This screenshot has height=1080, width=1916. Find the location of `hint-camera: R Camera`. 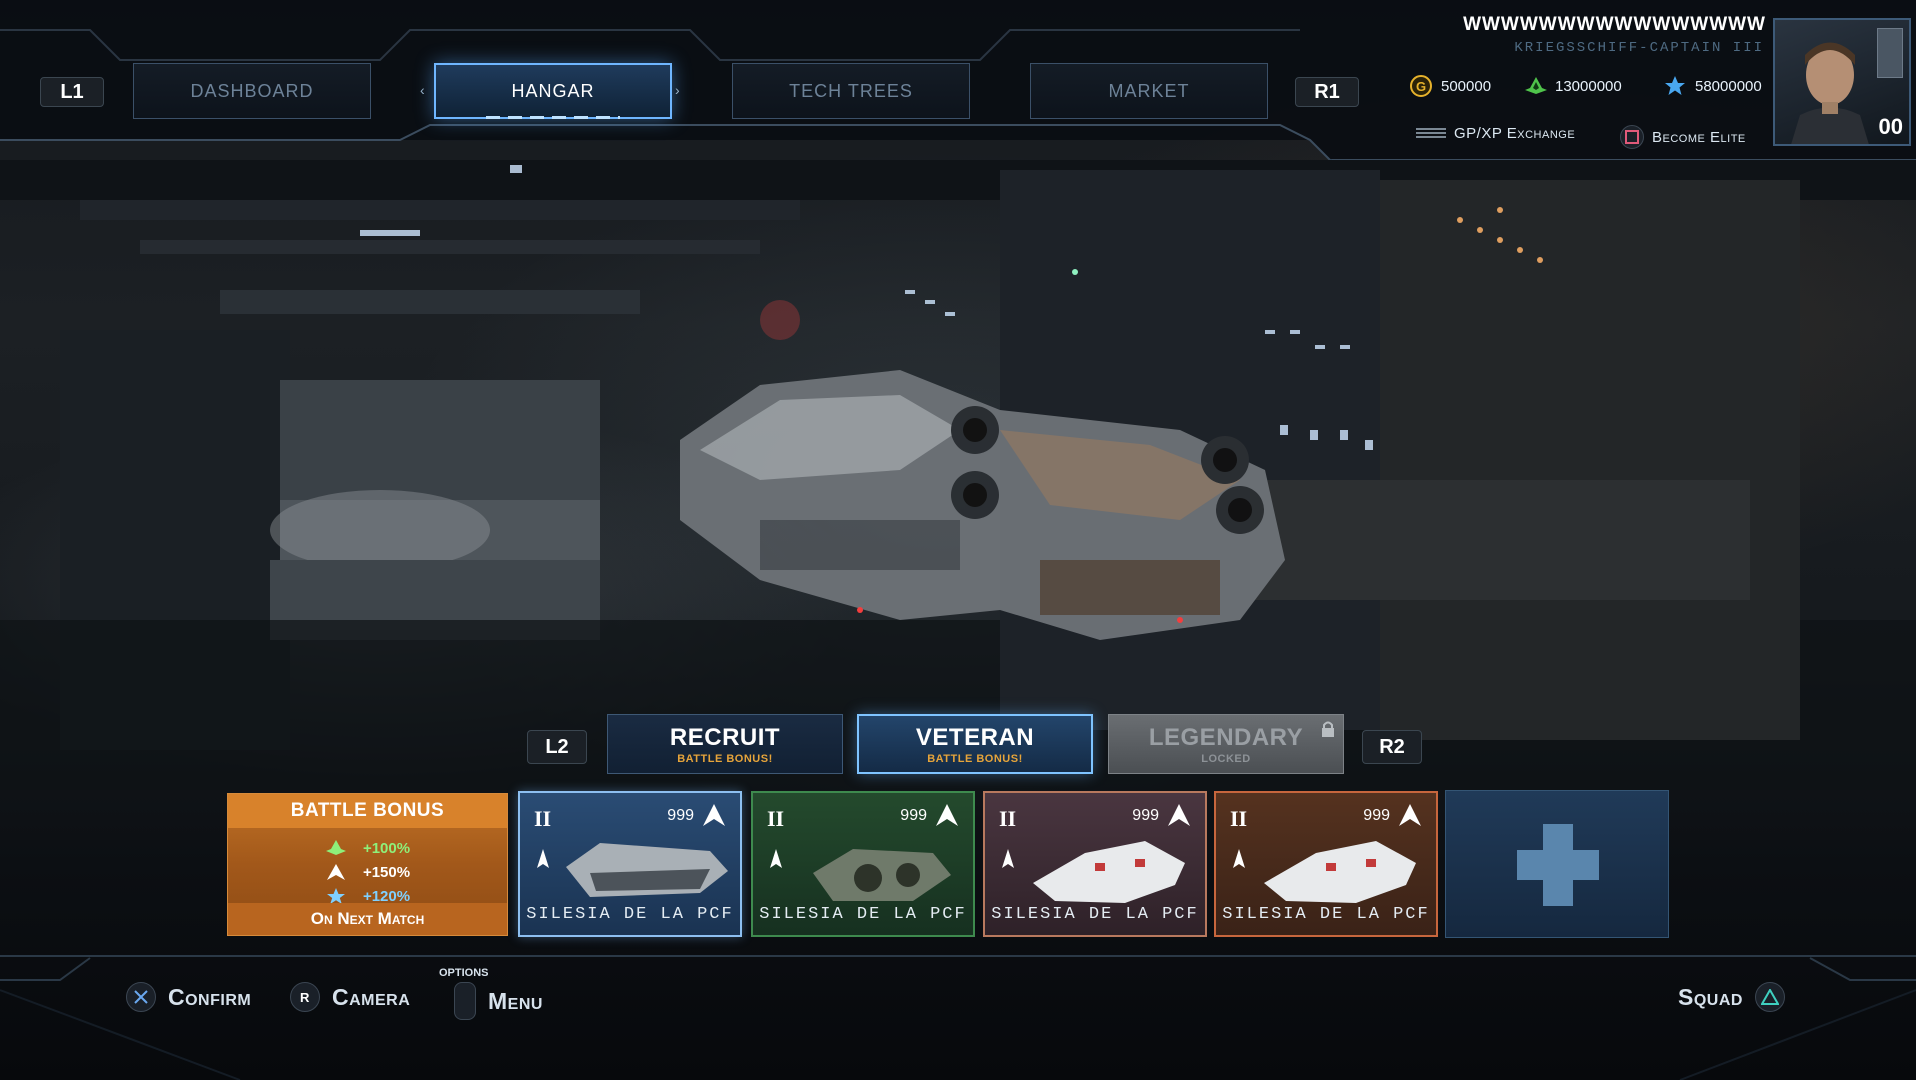

hint-camera: R Camera is located at coordinates (350, 997).